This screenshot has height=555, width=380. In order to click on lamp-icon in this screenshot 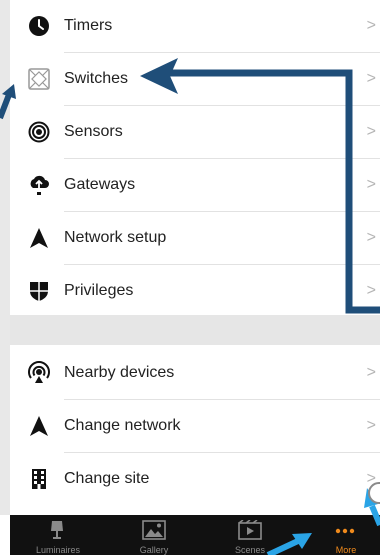, I will do `click(57, 530)`.